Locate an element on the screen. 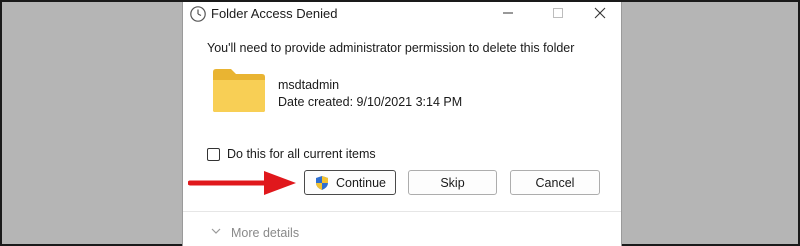 The image size is (800, 246). chevron-down-icon is located at coordinates (216, 233).